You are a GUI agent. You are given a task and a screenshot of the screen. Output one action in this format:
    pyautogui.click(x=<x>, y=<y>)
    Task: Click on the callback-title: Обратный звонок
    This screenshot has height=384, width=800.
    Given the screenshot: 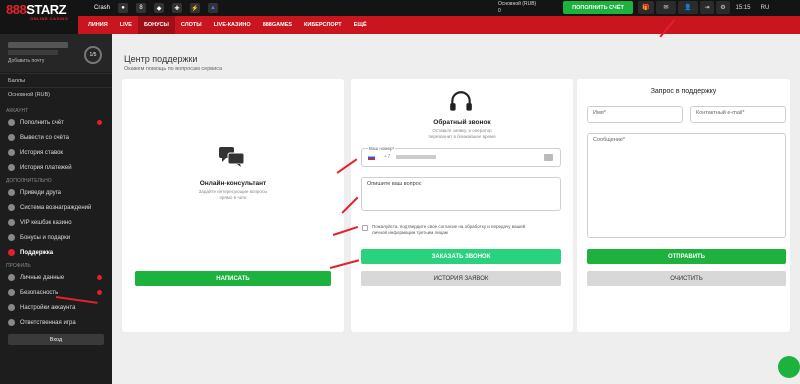 What is the action you would take?
    pyautogui.click(x=462, y=122)
    